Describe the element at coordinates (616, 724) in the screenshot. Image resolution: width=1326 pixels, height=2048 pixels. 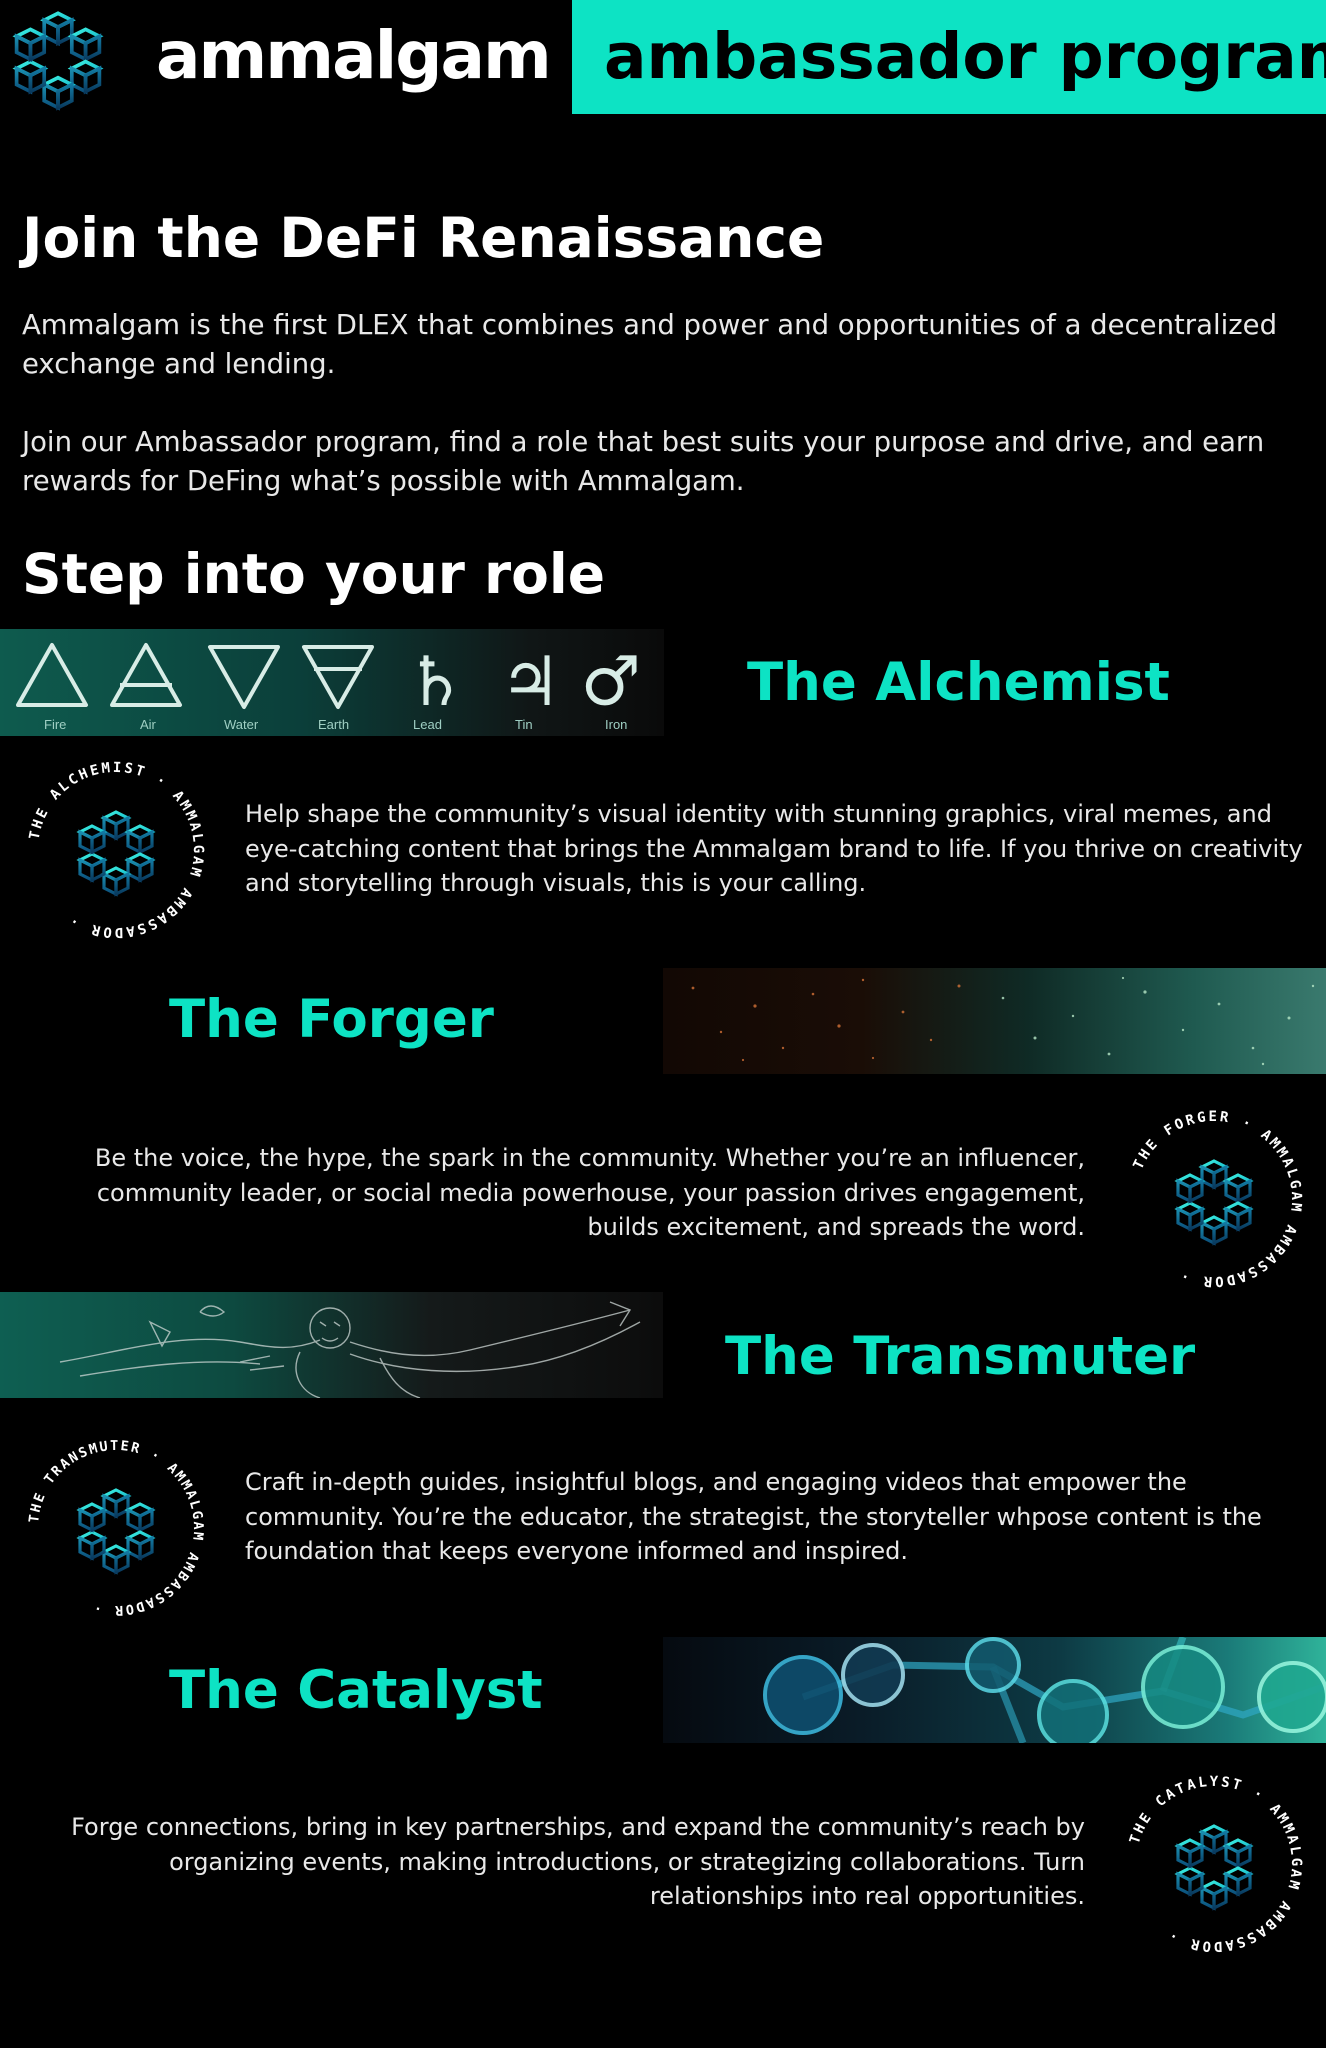
I see `svg-text: Iron` at that location.